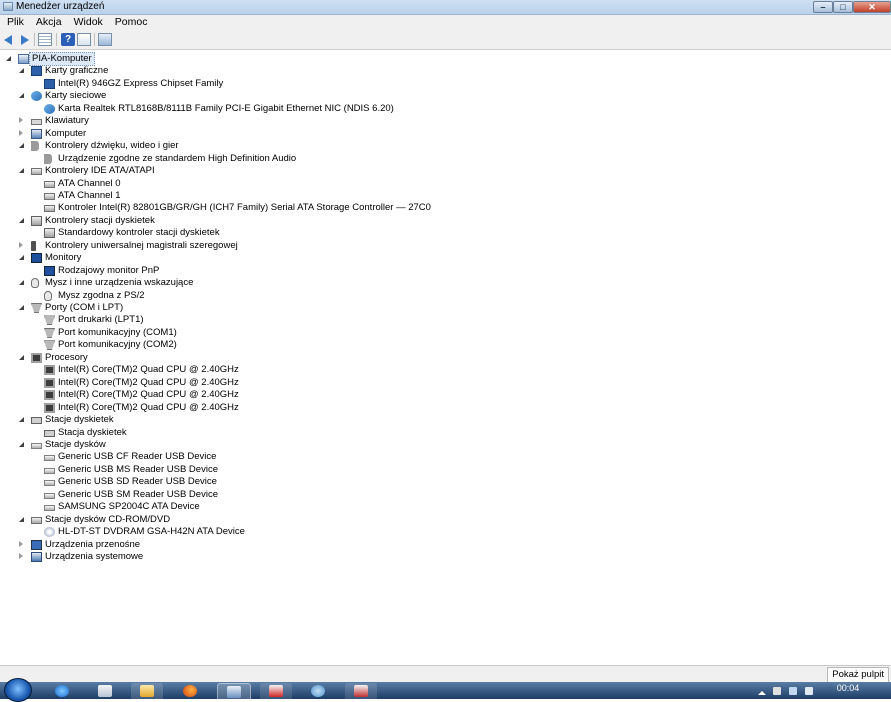 The width and height of the screenshot is (891, 702). Describe the element at coordinates (68, 39) in the screenshot. I see `help-icon: ?` at that location.